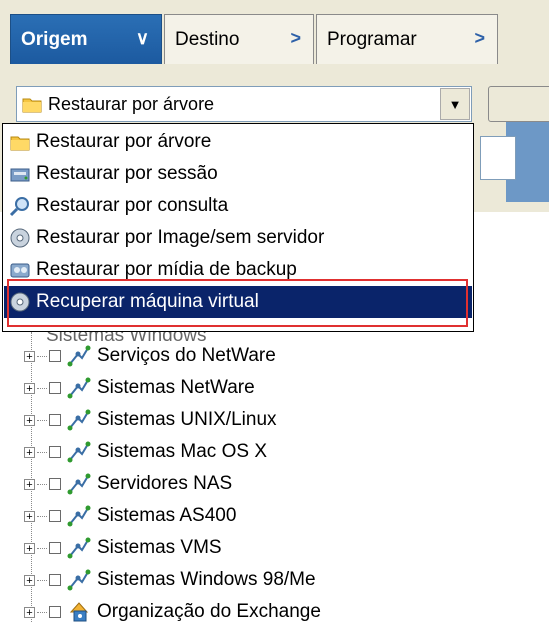 This screenshot has height=632, width=549. What do you see at coordinates (209, 611) in the screenshot?
I see `tree-item-label: Organização do Exchange` at bounding box center [209, 611].